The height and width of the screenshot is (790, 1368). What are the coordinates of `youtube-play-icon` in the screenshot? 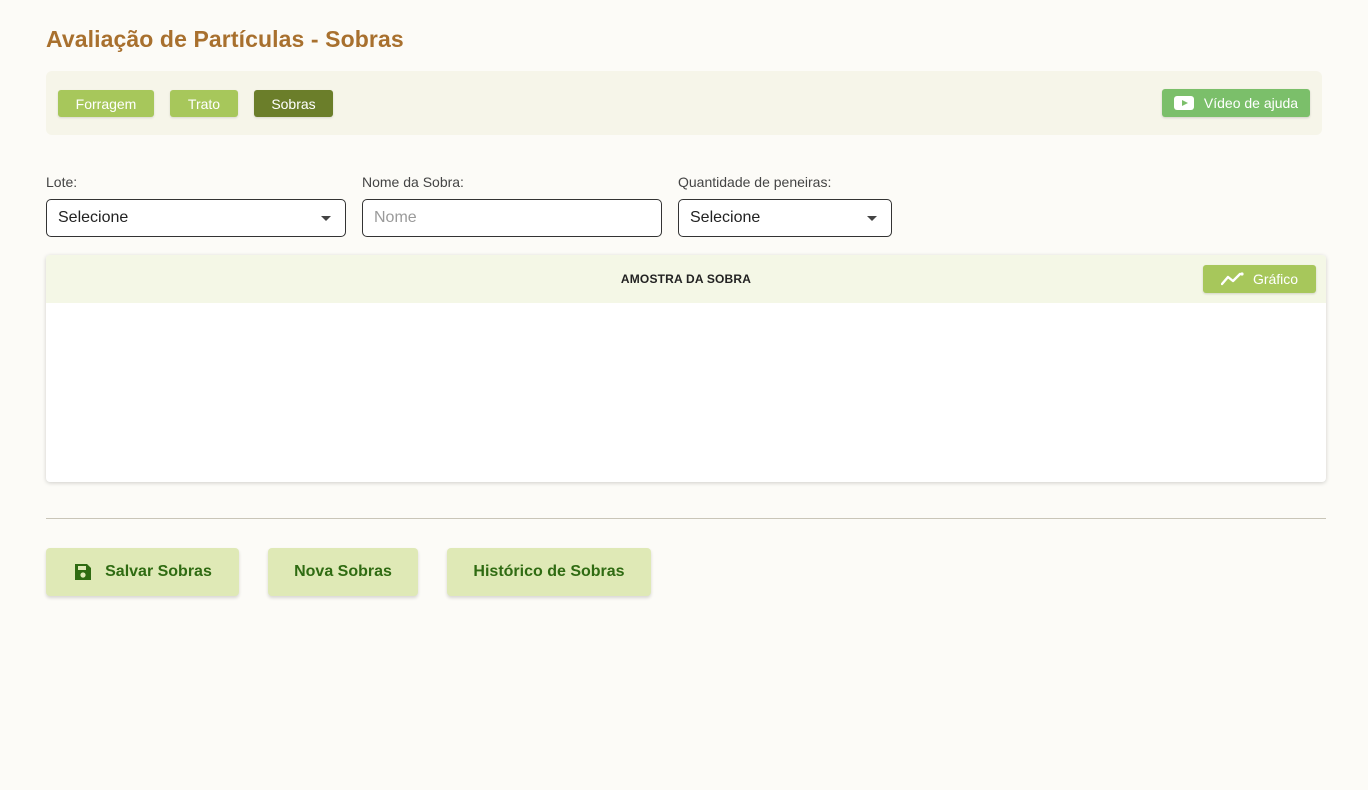 It's located at (1183, 103).